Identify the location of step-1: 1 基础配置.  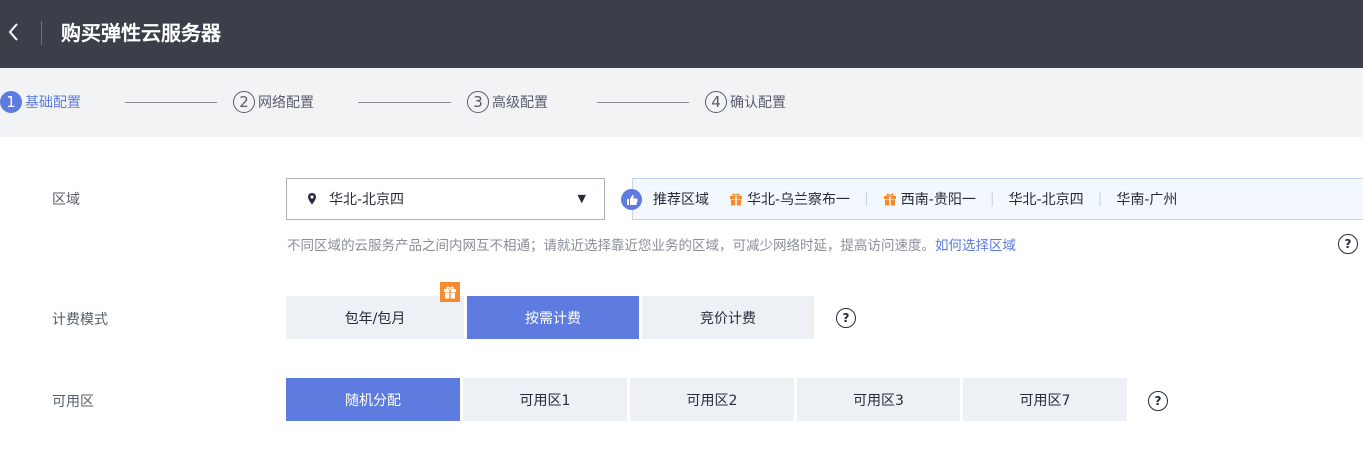
(40, 102).